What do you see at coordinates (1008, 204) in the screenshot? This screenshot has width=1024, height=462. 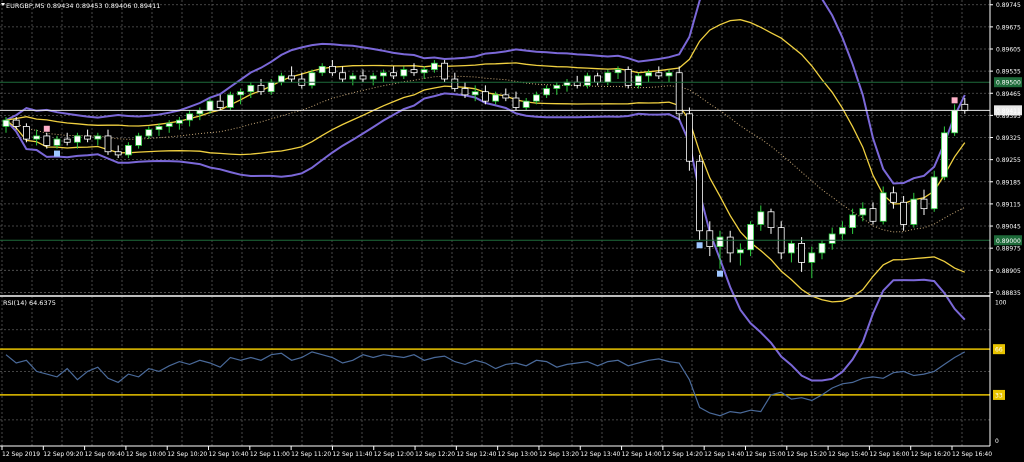 I see `price-tick-label: 0.89115` at bounding box center [1008, 204].